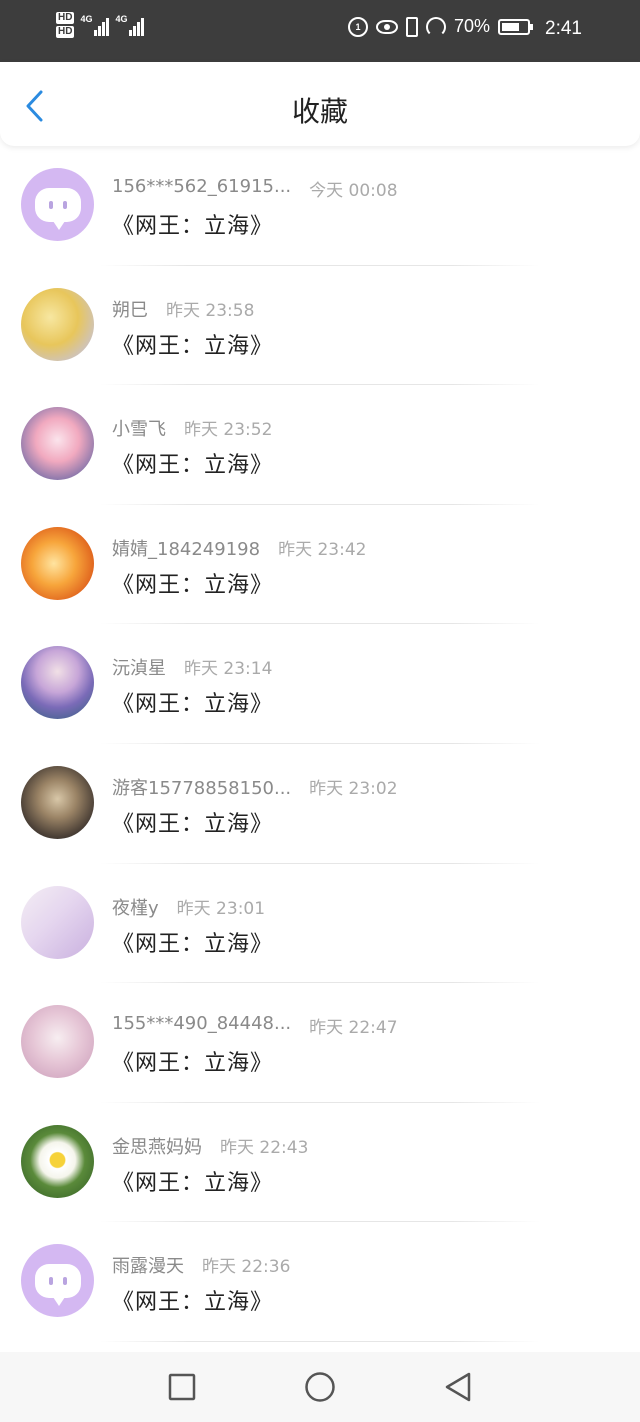 Image resolution: width=640 pixels, height=1422 pixels. What do you see at coordinates (515, 26) in the screenshot?
I see `battery-icon` at bounding box center [515, 26].